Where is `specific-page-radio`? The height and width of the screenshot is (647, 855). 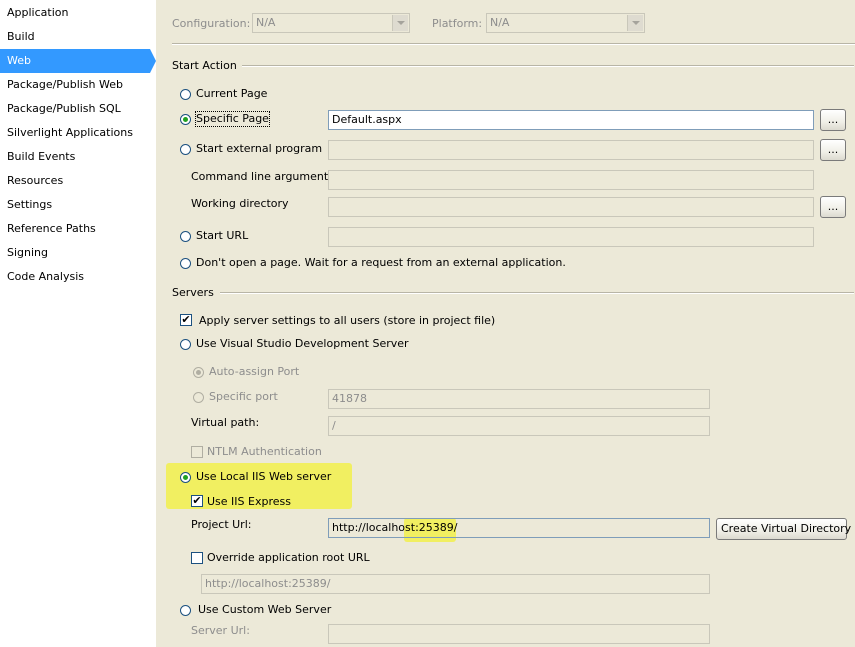 specific-page-radio is located at coordinates (185, 119).